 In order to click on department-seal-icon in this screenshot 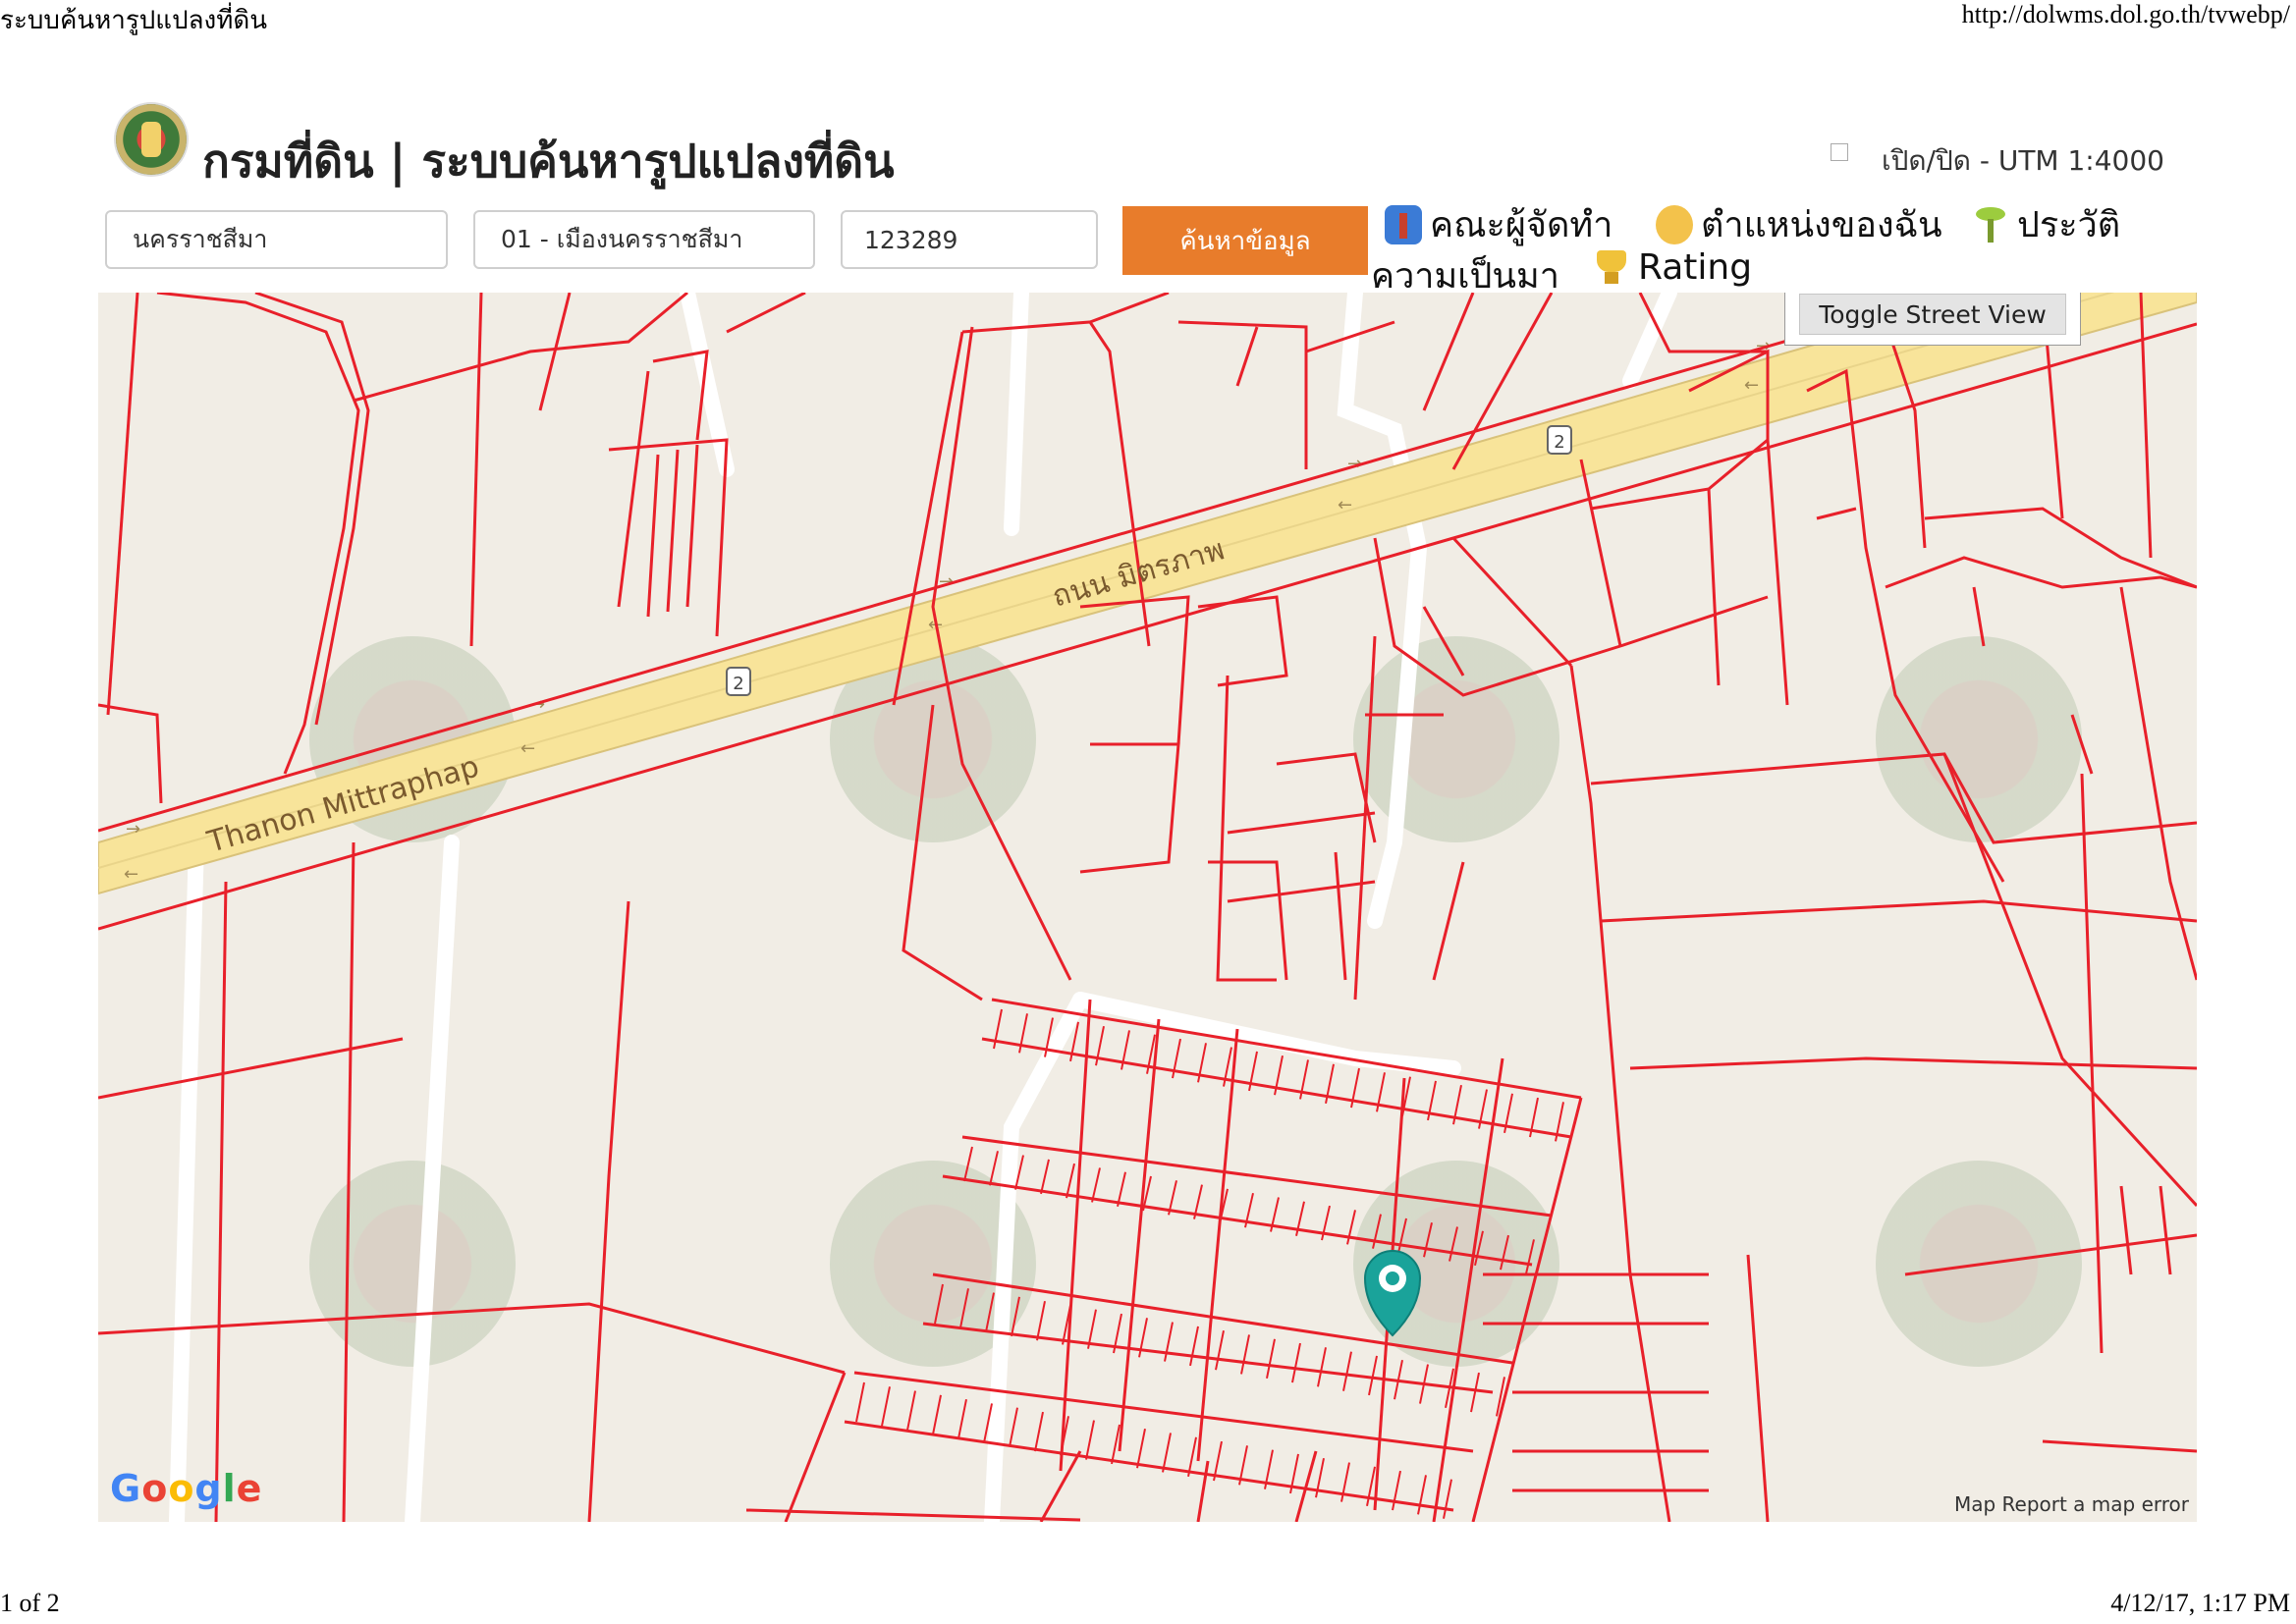, I will do `click(151, 139)`.